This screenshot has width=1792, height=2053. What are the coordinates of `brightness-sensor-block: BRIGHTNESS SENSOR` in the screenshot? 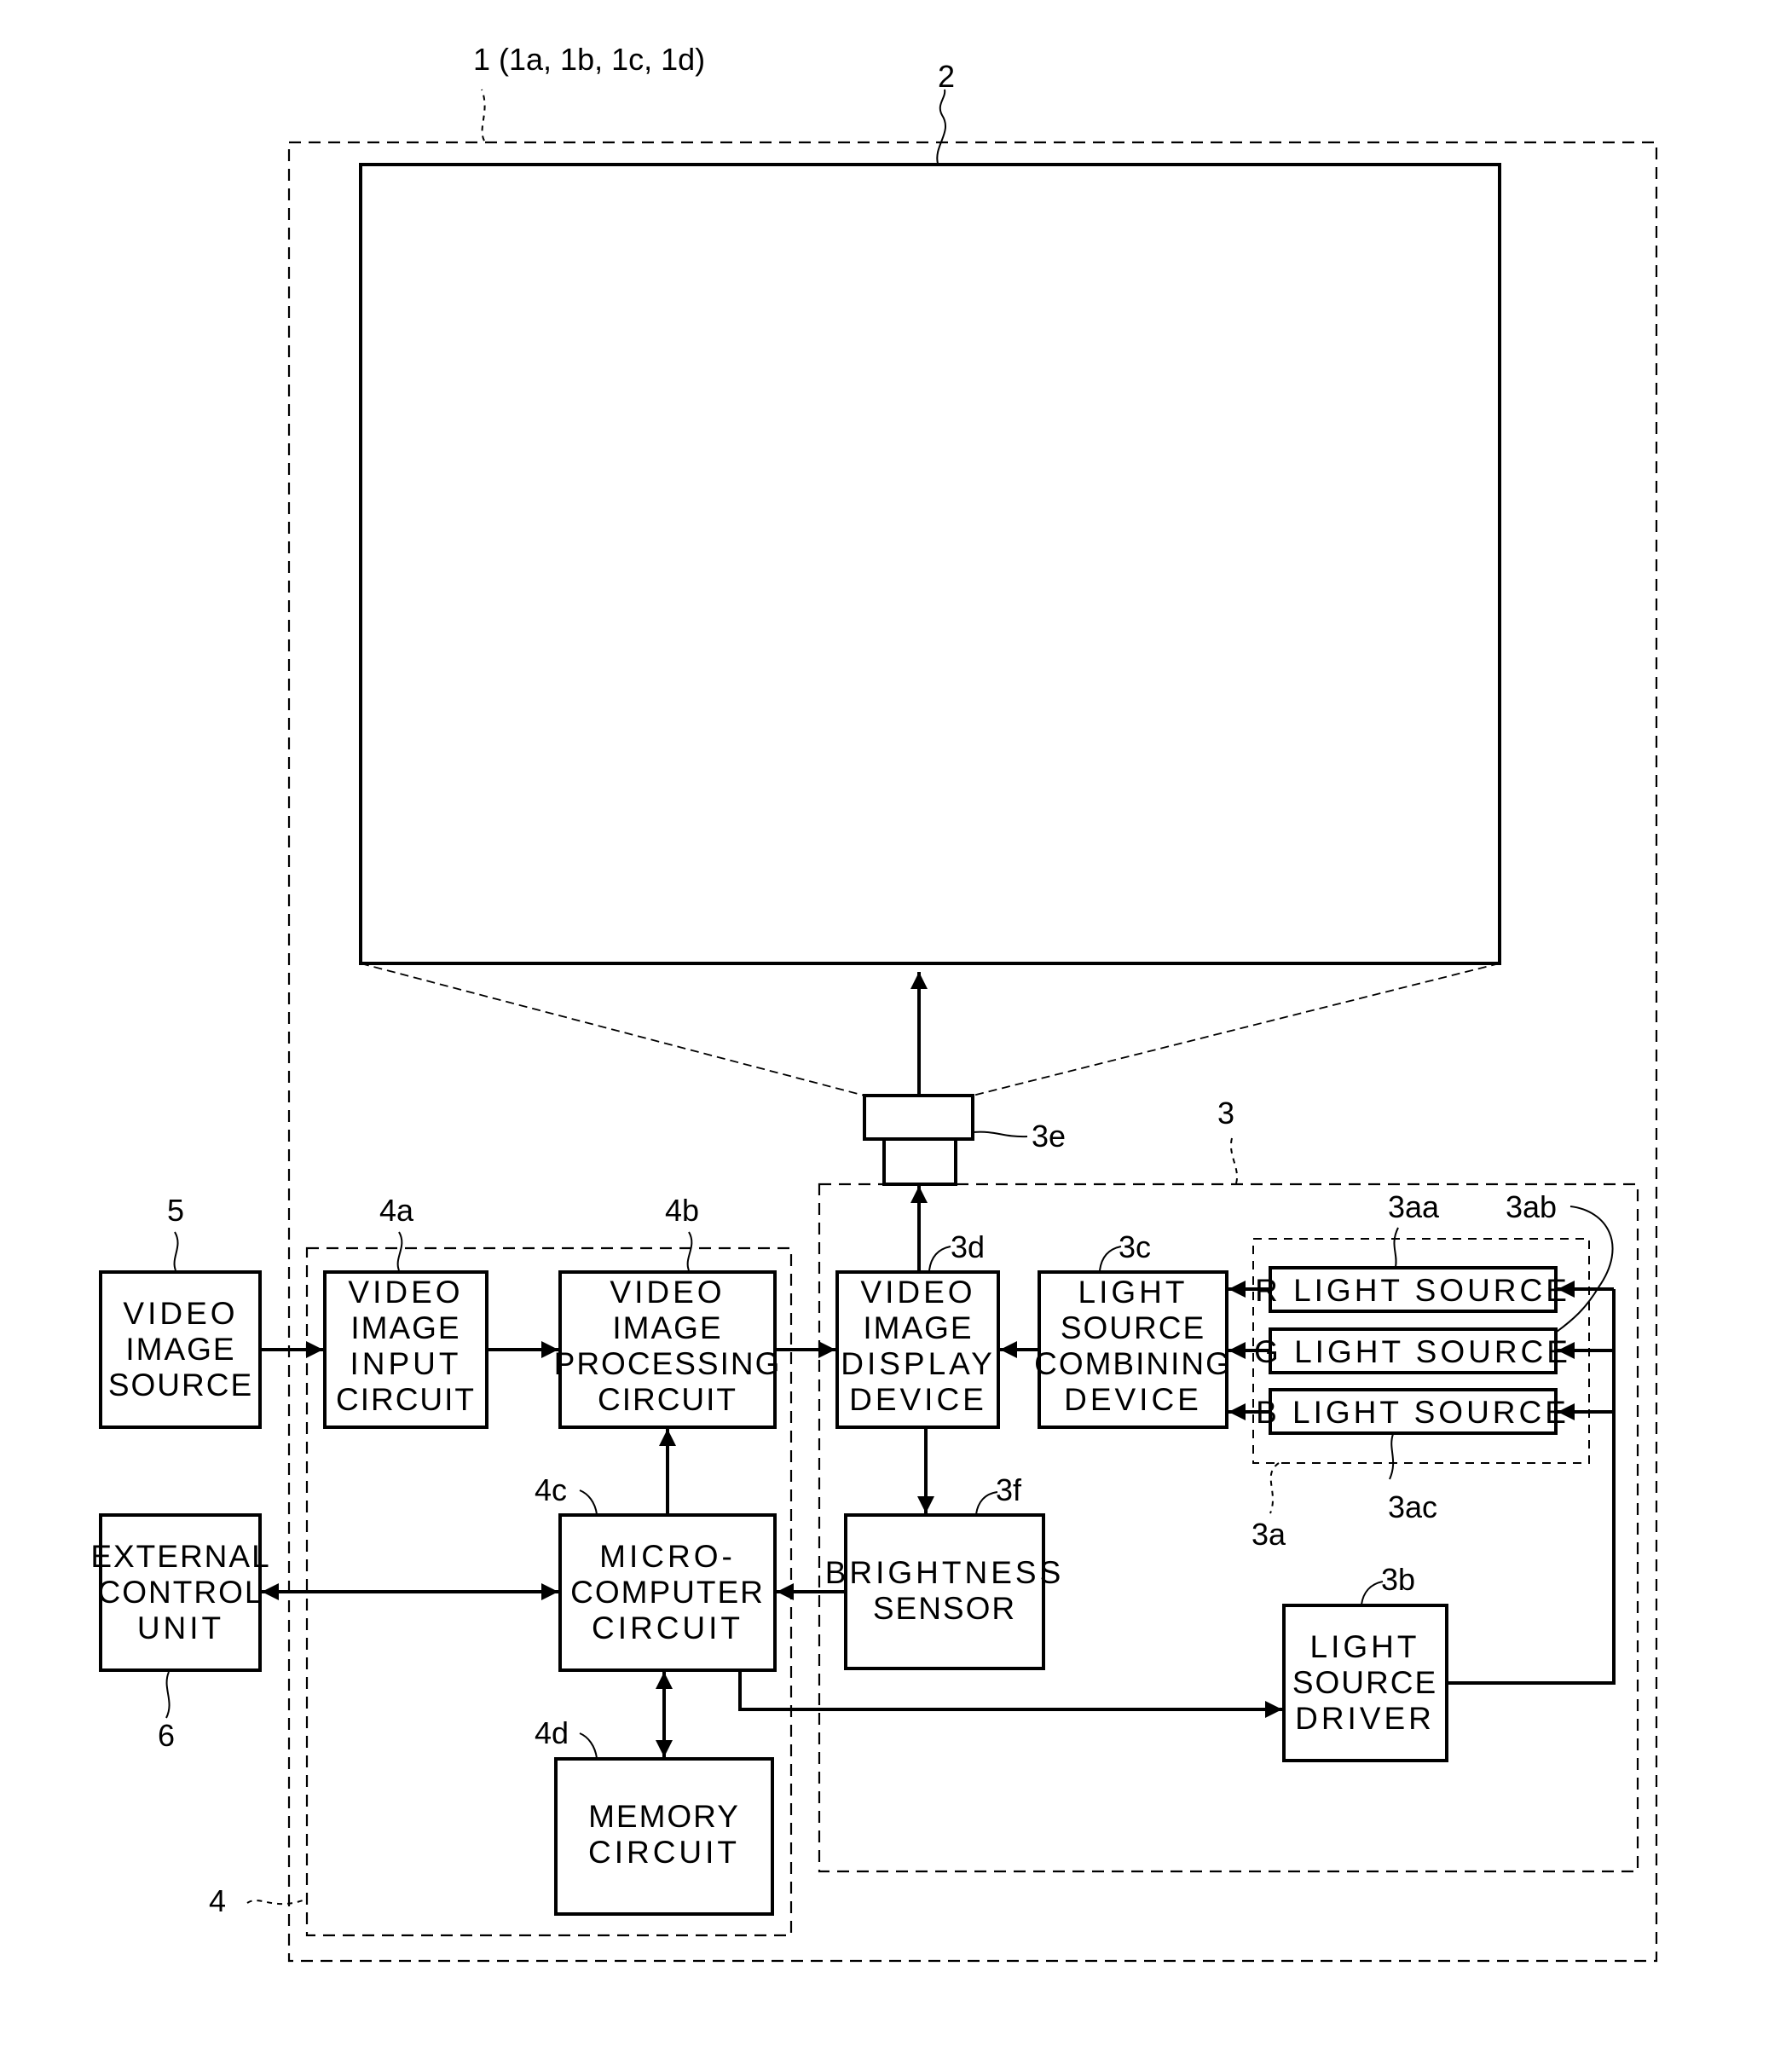 It's located at (945, 1591).